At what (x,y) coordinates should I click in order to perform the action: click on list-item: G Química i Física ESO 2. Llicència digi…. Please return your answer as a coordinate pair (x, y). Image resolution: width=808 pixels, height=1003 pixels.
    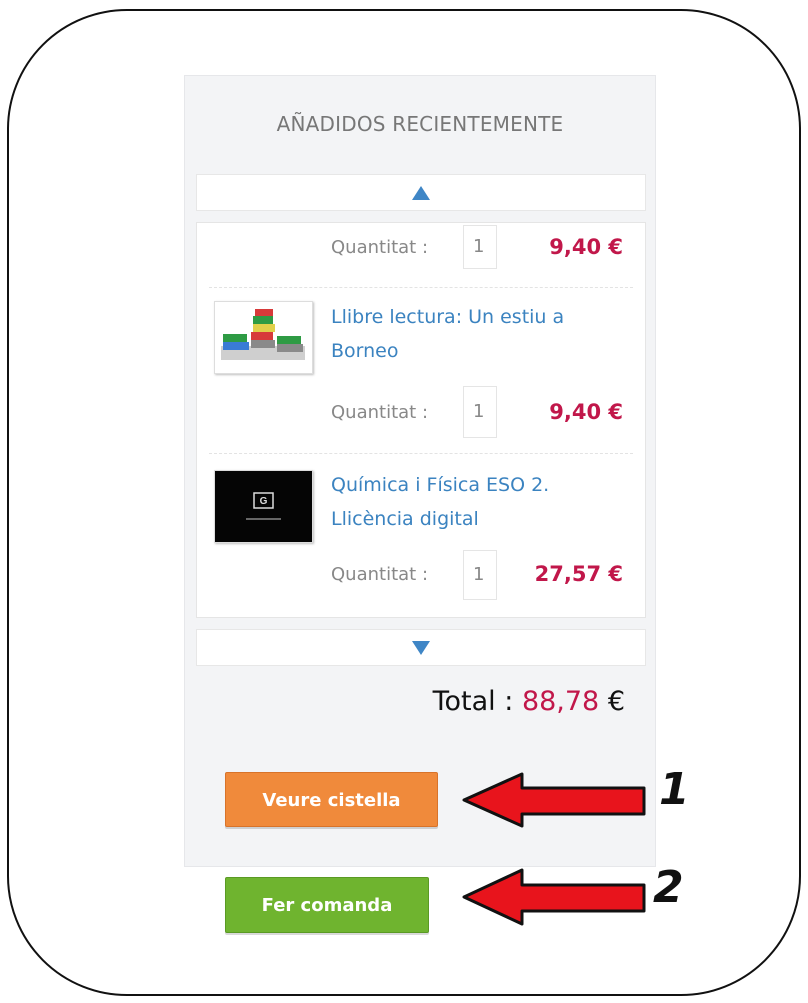
    Looking at the image, I should click on (421, 535).